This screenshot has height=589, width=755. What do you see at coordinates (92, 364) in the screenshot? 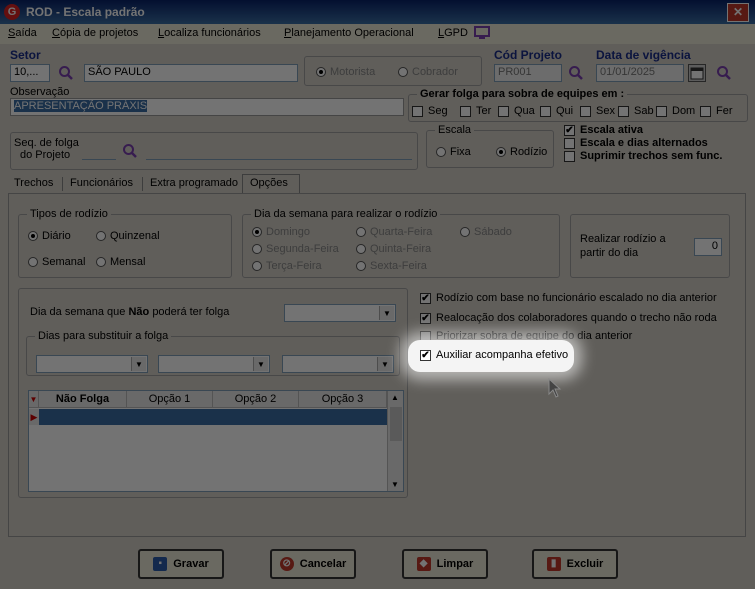
I see `substituir-opcao1-select: ▼` at bounding box center [92, 364].